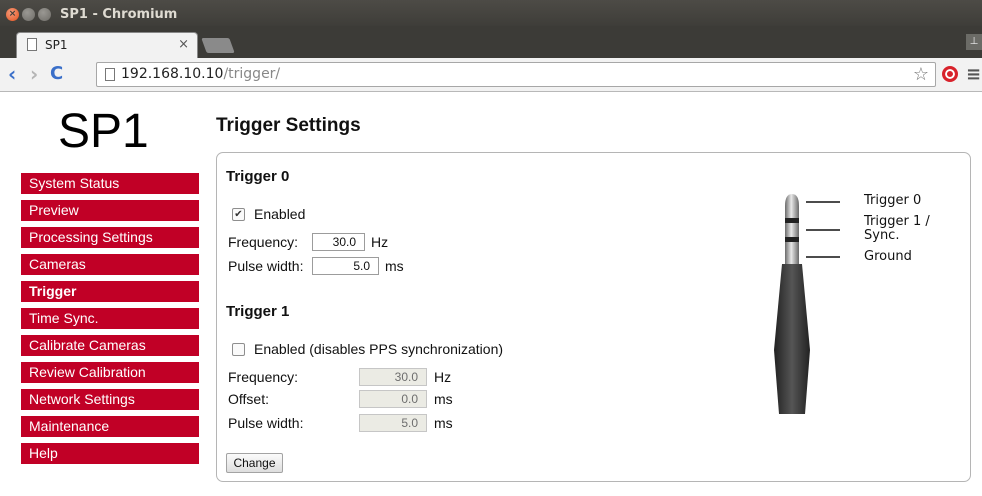 Image resolution: width=982 pixels, height=496 pixels. Describe the element at coordinates (443, 399) in the screenshot. I see `trigger1-offset-unit: ms` at that location.